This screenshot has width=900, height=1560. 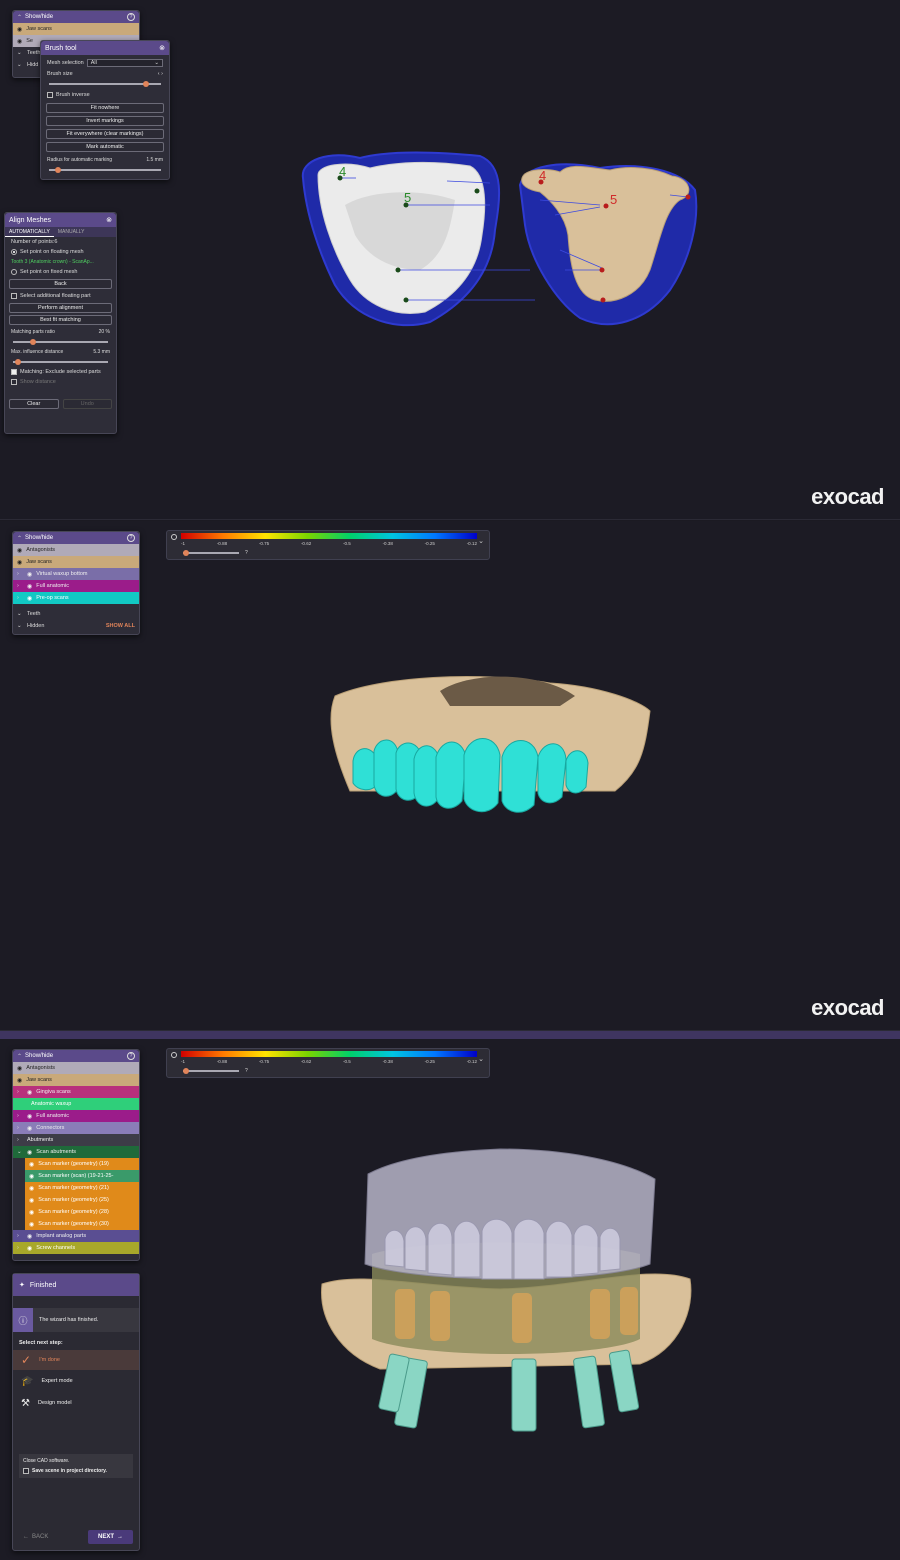 What do you see at coordinates (105, 83) in the screenshot?
I see `brush-size-slider` at bounding box center [105, 83].